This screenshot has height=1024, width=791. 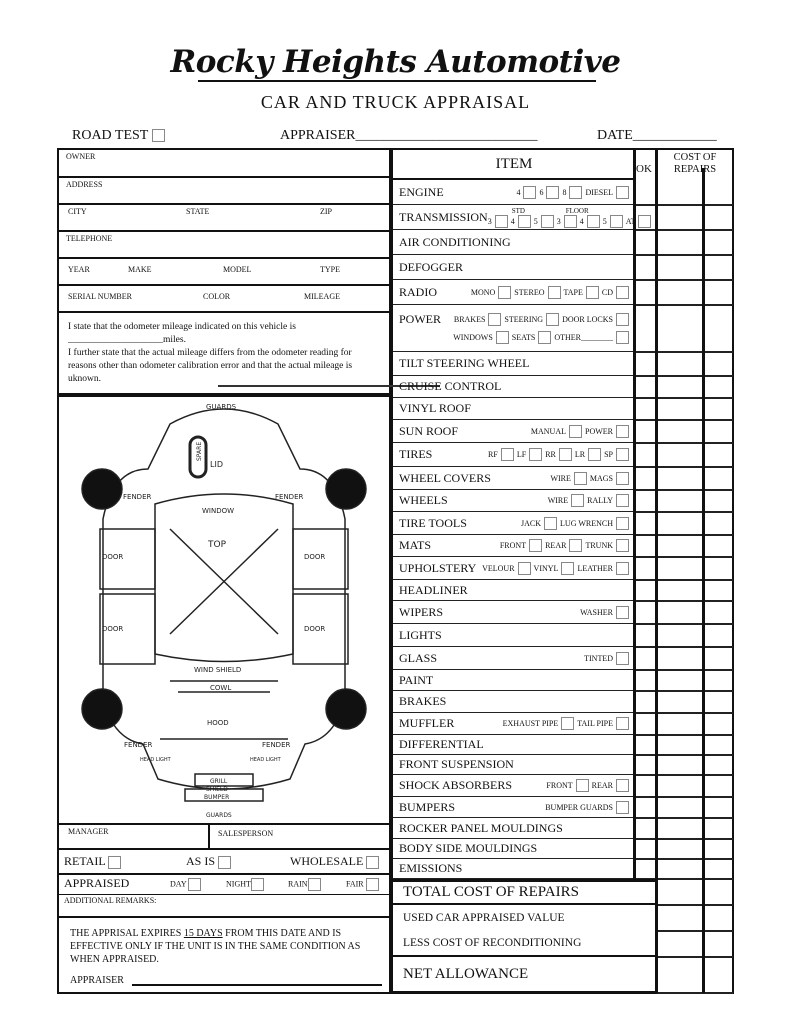 What do you see at coordinates (395, 62) in the screenshot?
I see `company-title: Rocky Heights Automotive` at bounding box center [395, 62].